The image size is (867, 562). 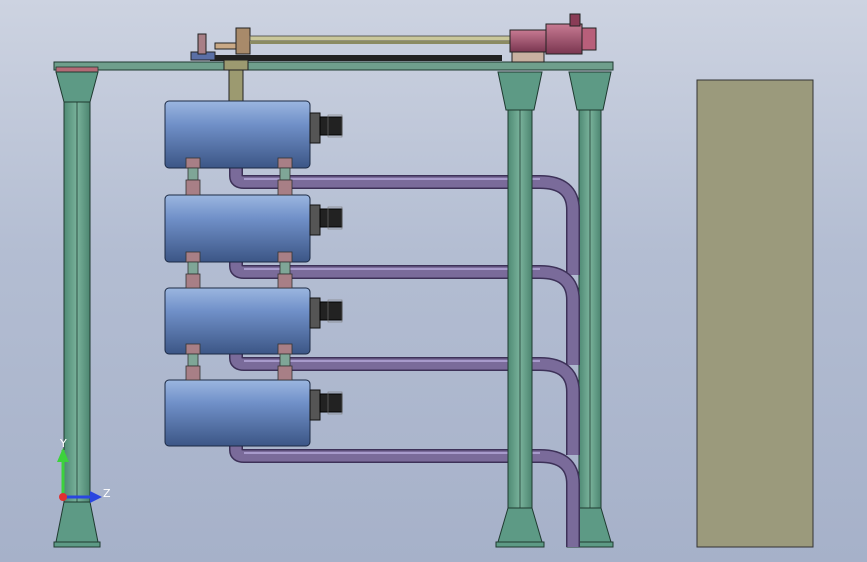 What do you see at coordinates (393, 38) in the screenshot?
I see `linear-actuator-with-motor` at bounding box center [393, 38].